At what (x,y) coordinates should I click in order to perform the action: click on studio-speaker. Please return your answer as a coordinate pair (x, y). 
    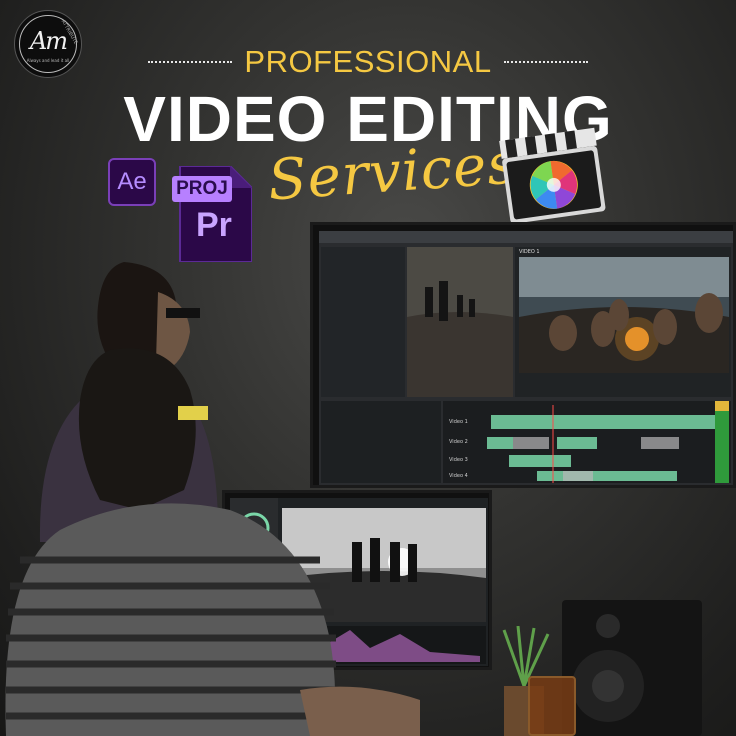
    Looking at the image, I should click on (632, 668).